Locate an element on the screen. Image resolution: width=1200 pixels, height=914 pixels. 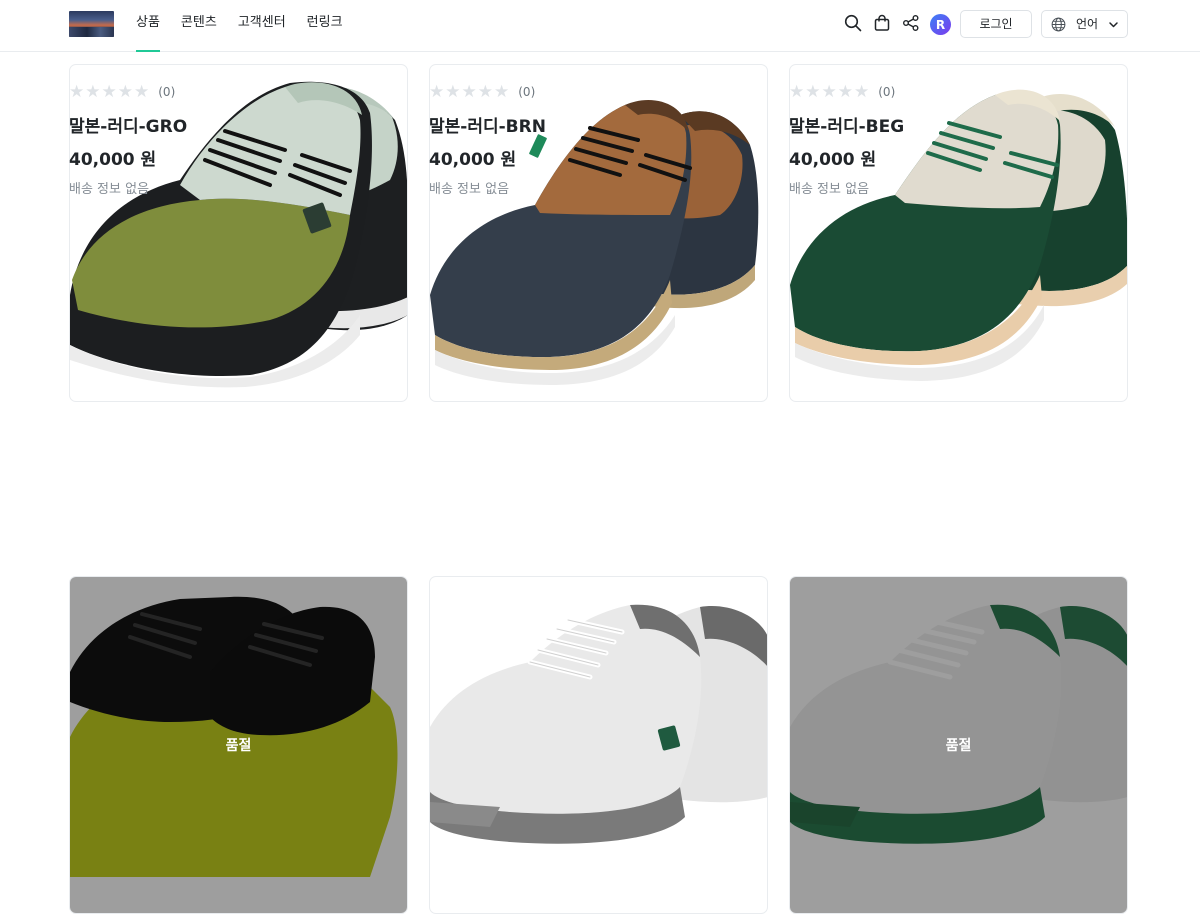
nav-item-customer-center: 고객센터 is located at coordinates (262, 26).